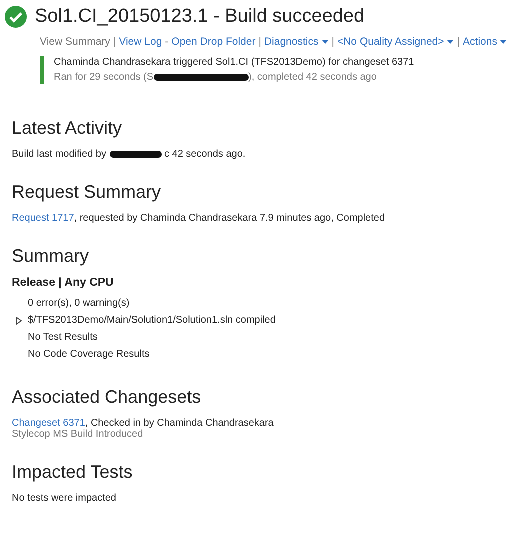 The image size is (511, 533). Describe the element at coordinates (140, 42) in the screenshot. I see `toolbar-link: View Log` at that location.